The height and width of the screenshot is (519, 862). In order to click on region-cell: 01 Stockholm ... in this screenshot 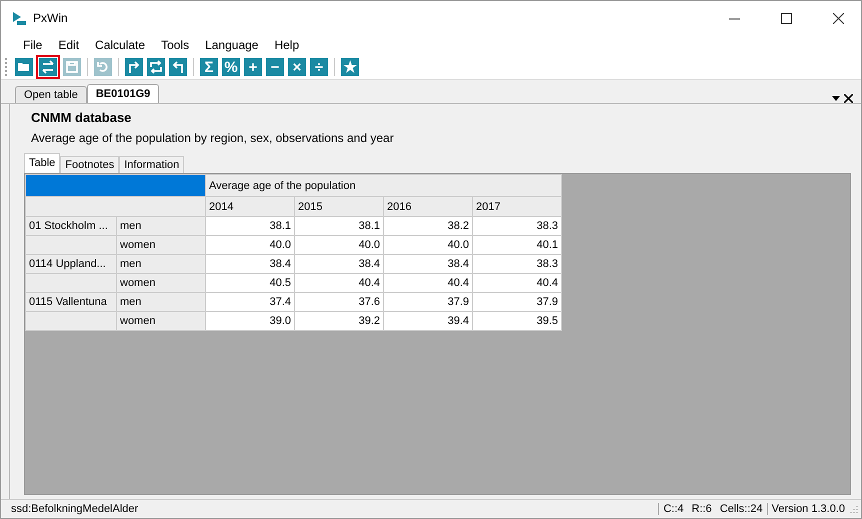, I will do `click(71, 226)`.